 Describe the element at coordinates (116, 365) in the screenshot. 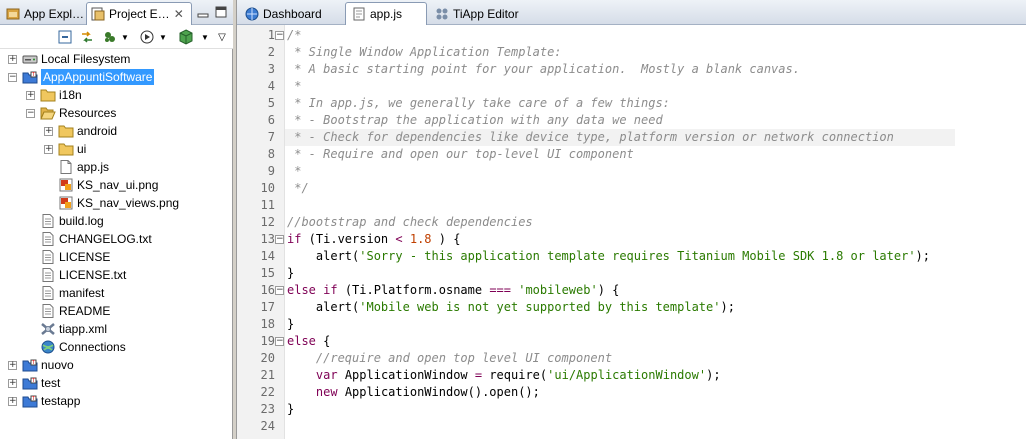

I see `tree-item: + Tnuovo` at that location.